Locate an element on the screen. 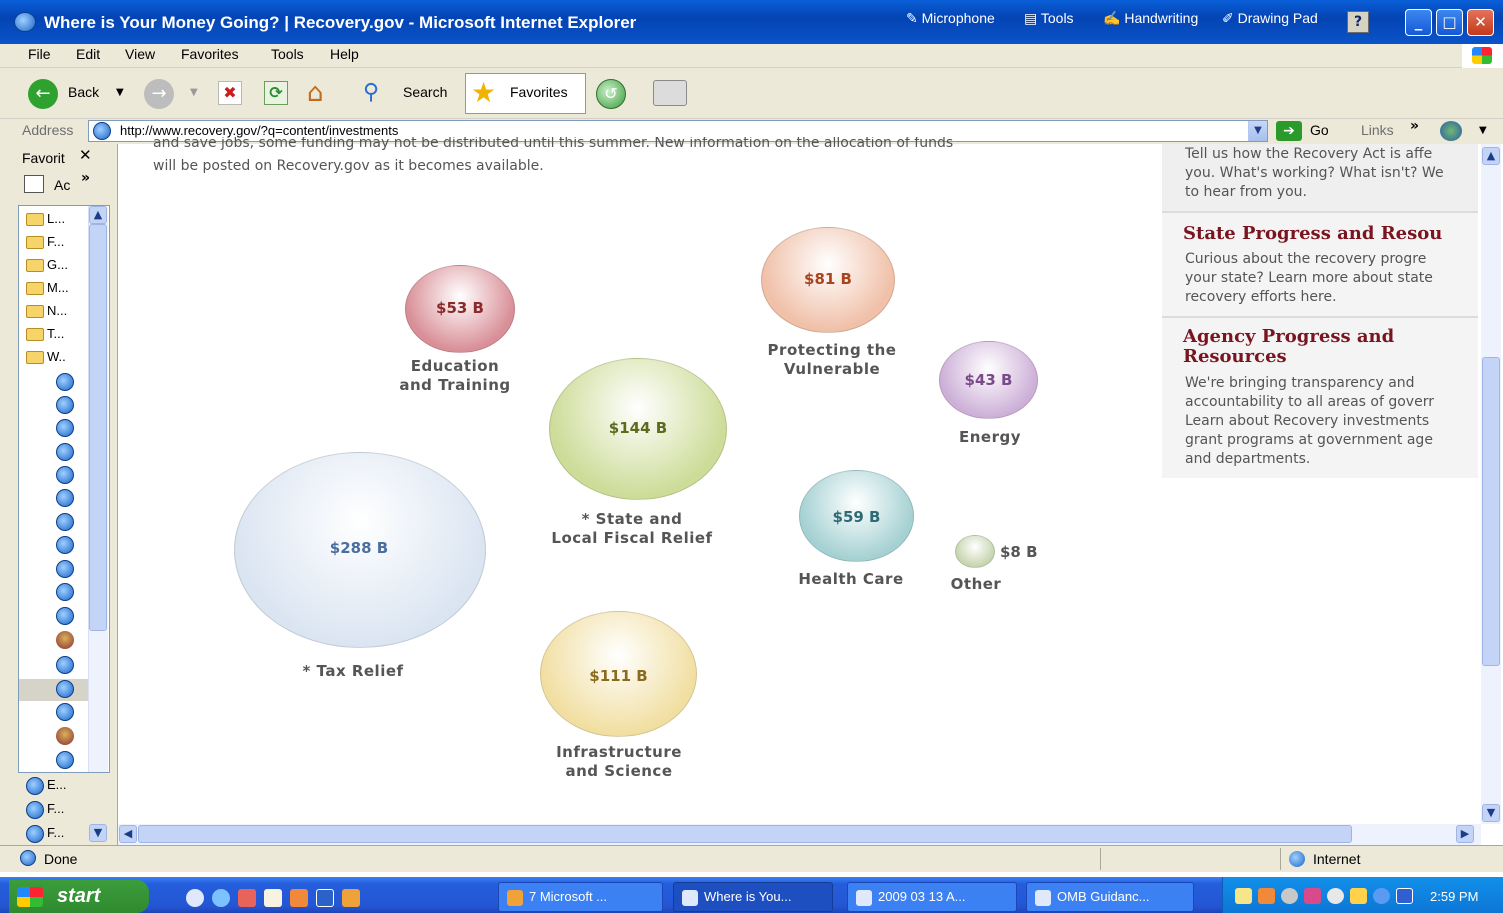  add-favorite-icon is located at coordinates (34, 184).